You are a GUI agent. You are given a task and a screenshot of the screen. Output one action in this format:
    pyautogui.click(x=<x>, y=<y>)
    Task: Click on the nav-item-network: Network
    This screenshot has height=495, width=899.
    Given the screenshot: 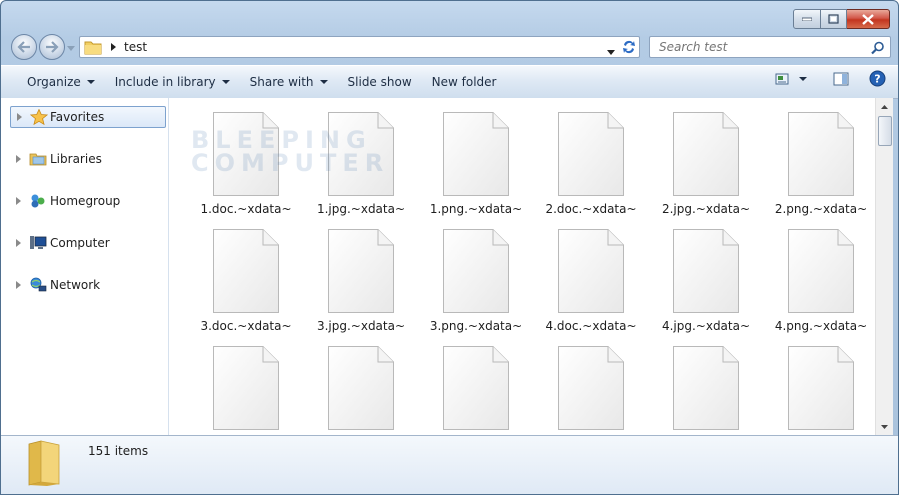 What is the action you would take?
    pyautogui.click(x=84, y=285)
    